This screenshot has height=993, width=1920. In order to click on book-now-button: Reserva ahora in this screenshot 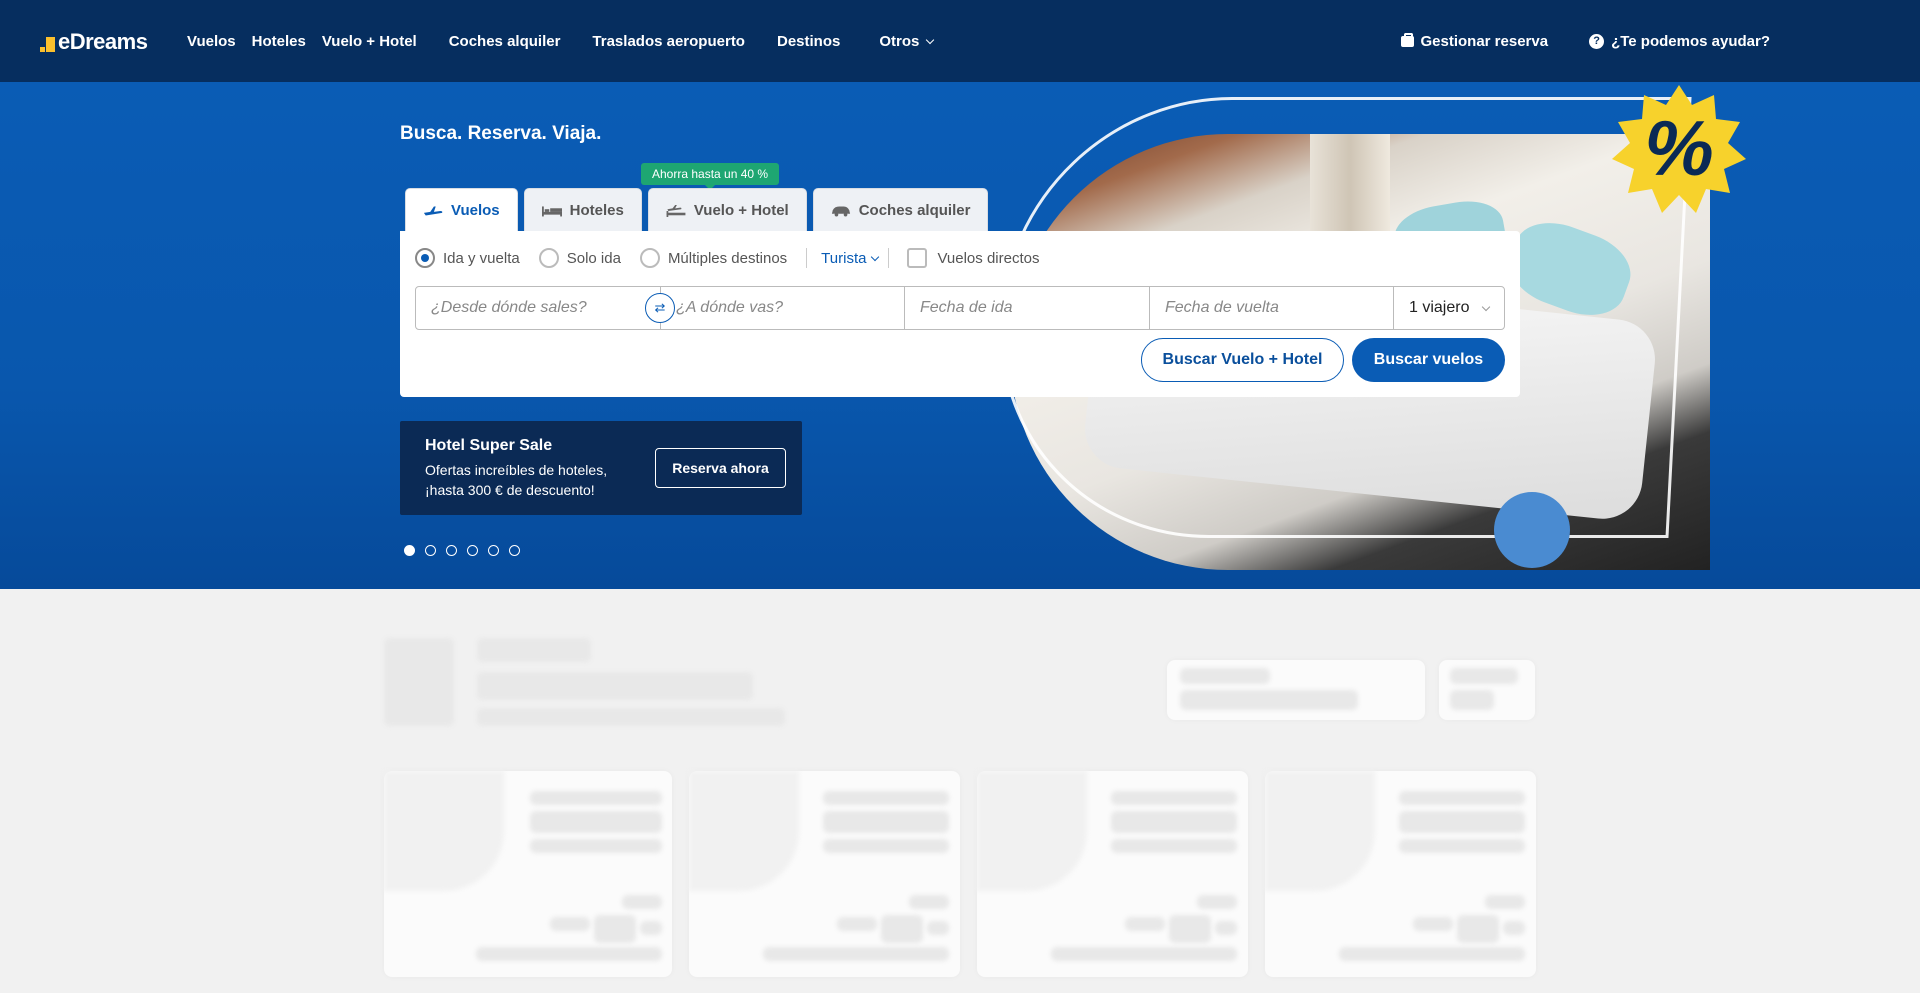, I will do `click(720, 468)`.